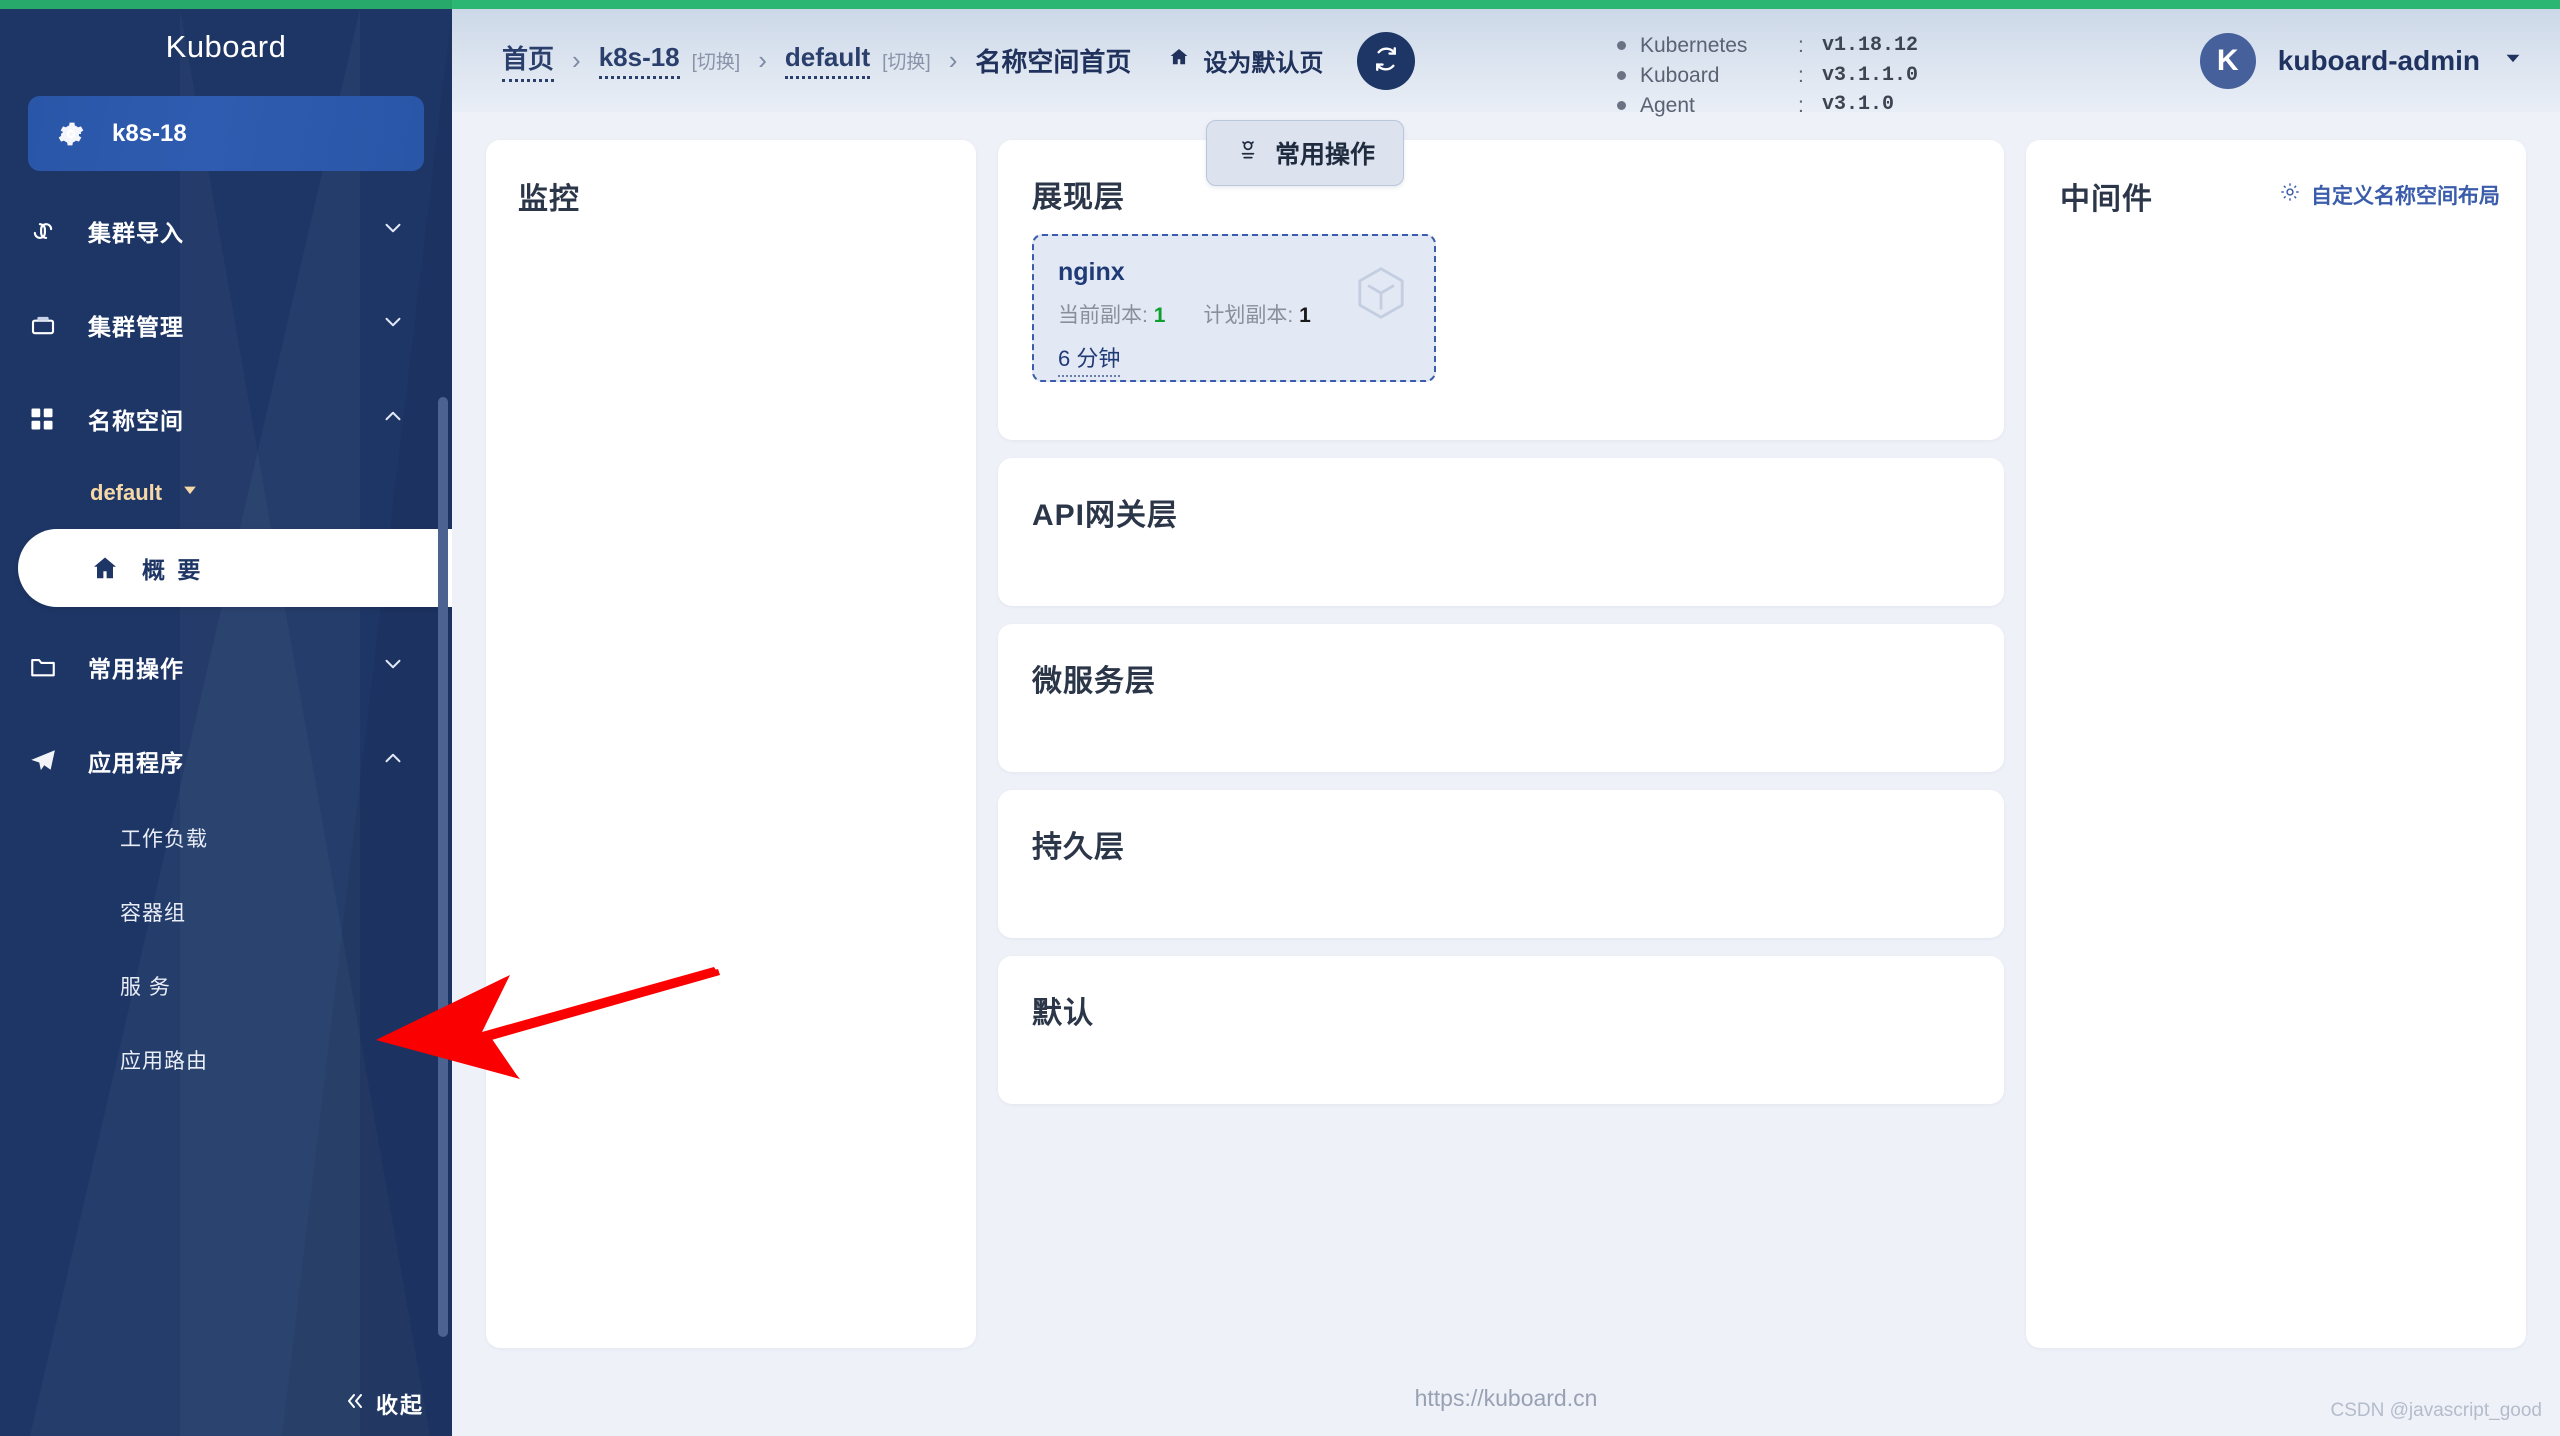  I want to click on middleware-panel-title: 中间件, so click(2106, 199).